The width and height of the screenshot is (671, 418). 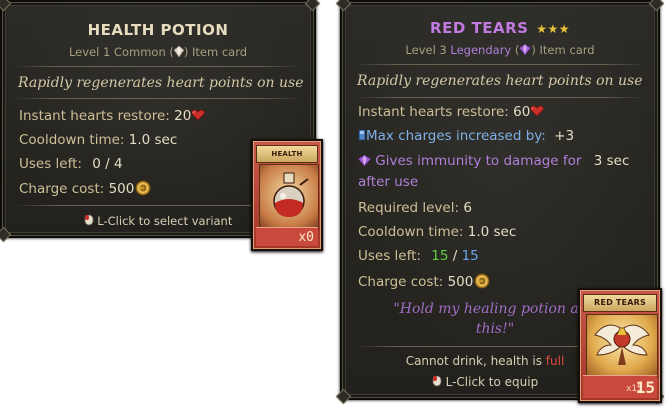 What do you see at coordinates (362, 136) in the screenshot?
I see `charge-icon` at bounding box center [362, 136].